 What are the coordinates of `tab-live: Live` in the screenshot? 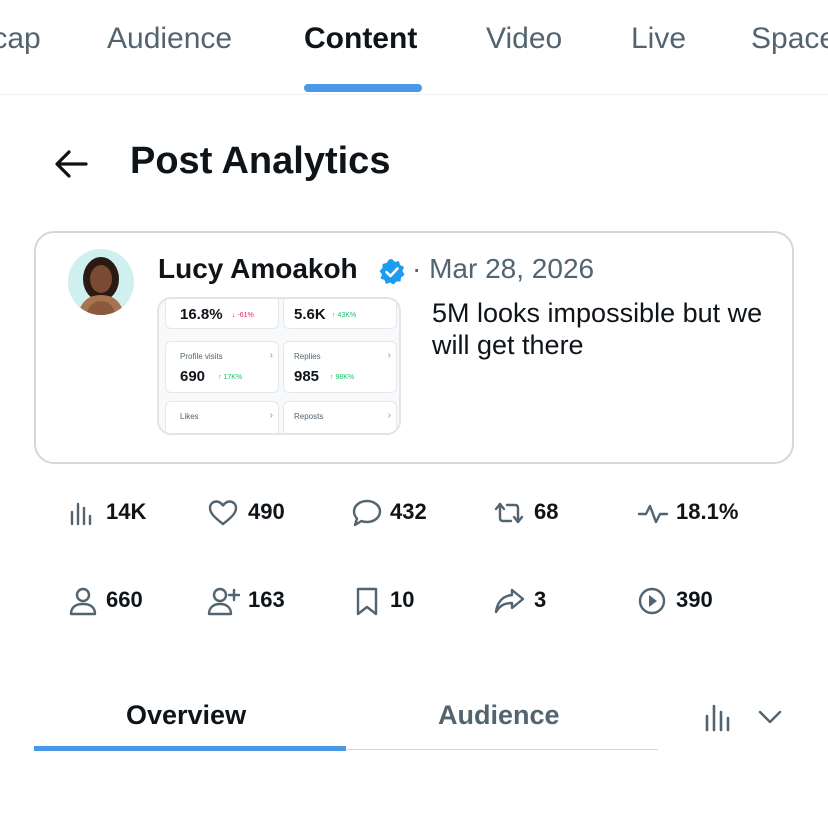 It's located at (658, 39).